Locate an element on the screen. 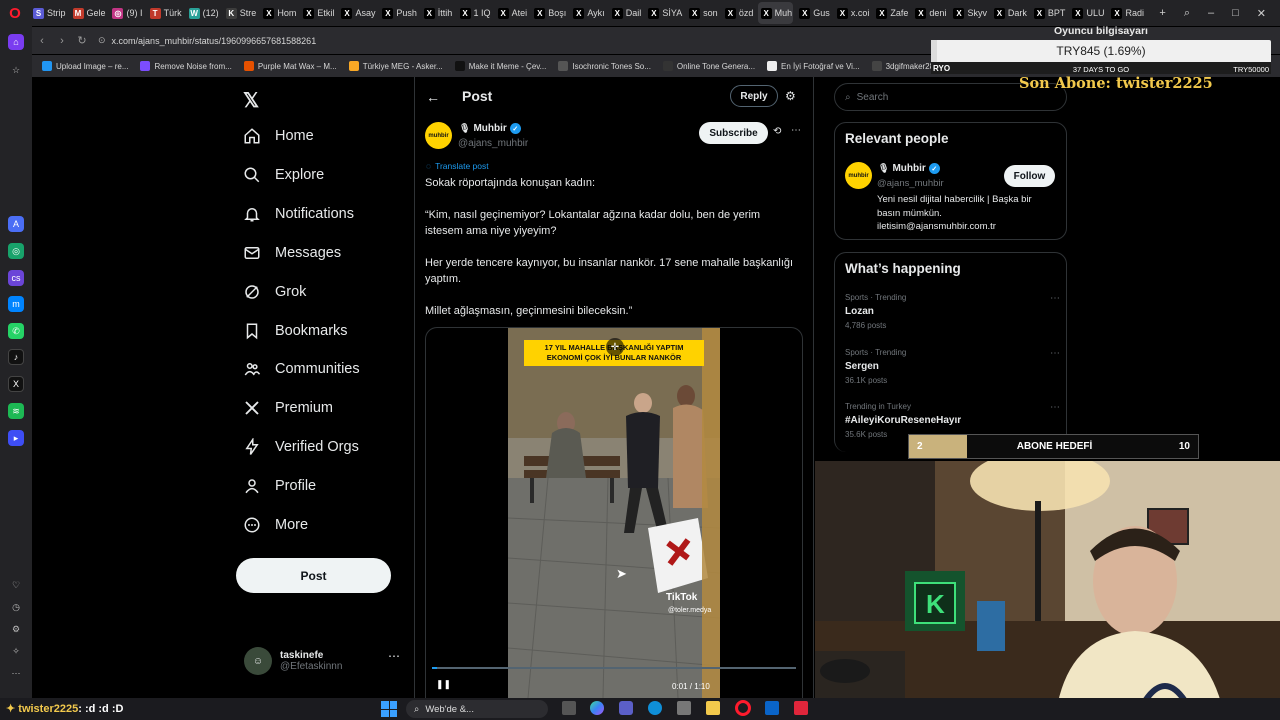 The height and width of the screenshot is (720, 1280). spotify-icon: ≋ is located at coordinates (16, 411).